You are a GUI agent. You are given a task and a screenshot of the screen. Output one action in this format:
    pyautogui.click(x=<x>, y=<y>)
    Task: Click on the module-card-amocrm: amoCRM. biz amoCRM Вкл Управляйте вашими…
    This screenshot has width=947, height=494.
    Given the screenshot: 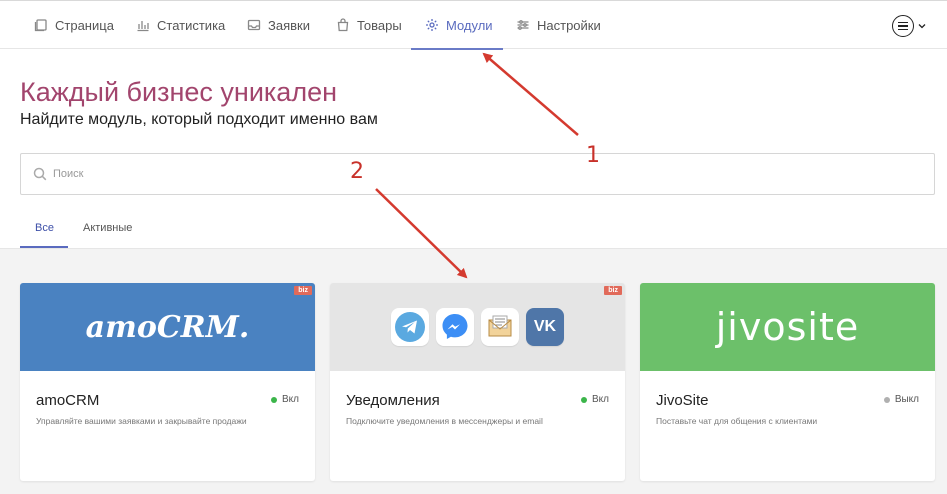 What is the action you would take?
    pyautogui.click(x=167, y=382)
    